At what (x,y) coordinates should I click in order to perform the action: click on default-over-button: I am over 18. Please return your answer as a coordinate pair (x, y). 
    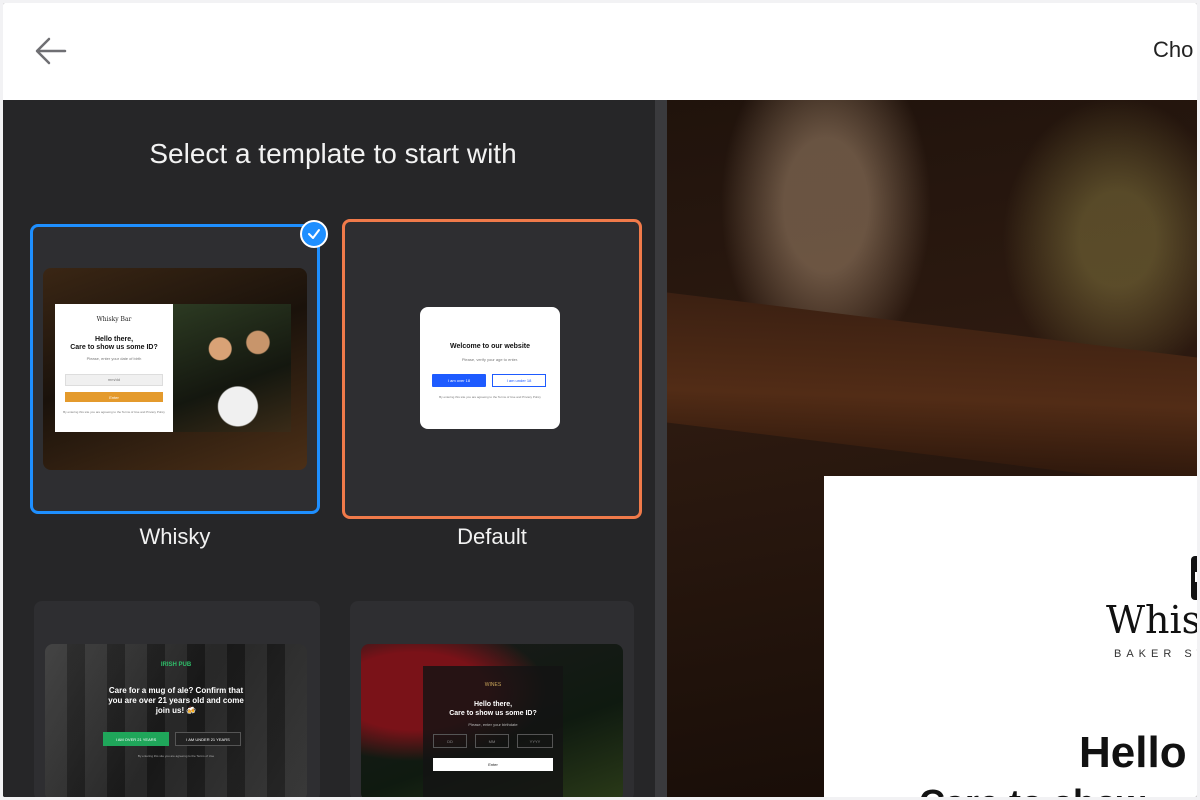
    Looking at the image, I should click on (459, 380).